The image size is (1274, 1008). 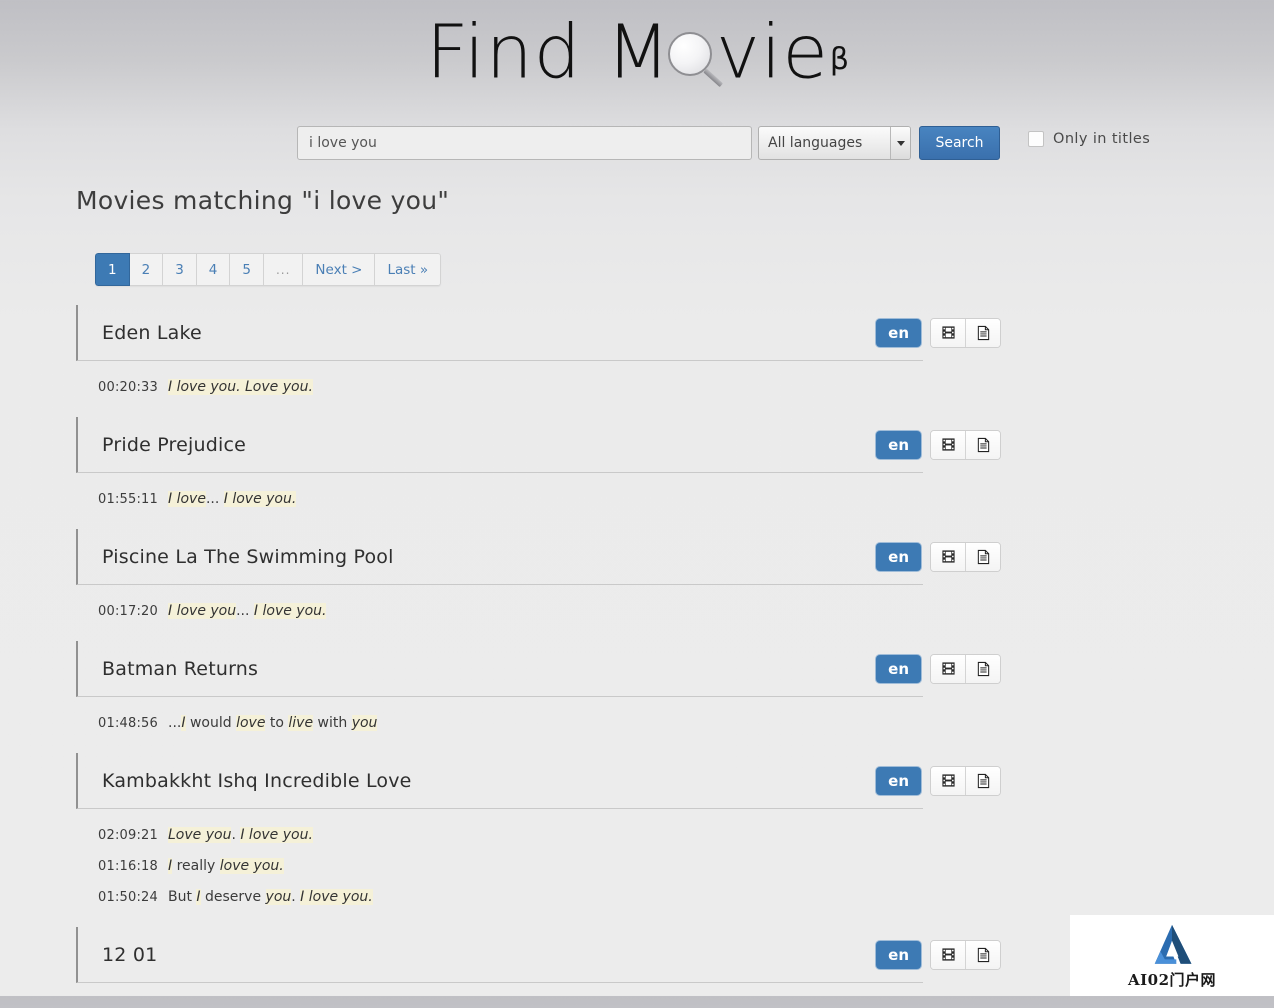 What do you see at coordinates (140, 333) in the screenshot?
I see `result-title: Eden Lake` at bounding box center [140, 333].